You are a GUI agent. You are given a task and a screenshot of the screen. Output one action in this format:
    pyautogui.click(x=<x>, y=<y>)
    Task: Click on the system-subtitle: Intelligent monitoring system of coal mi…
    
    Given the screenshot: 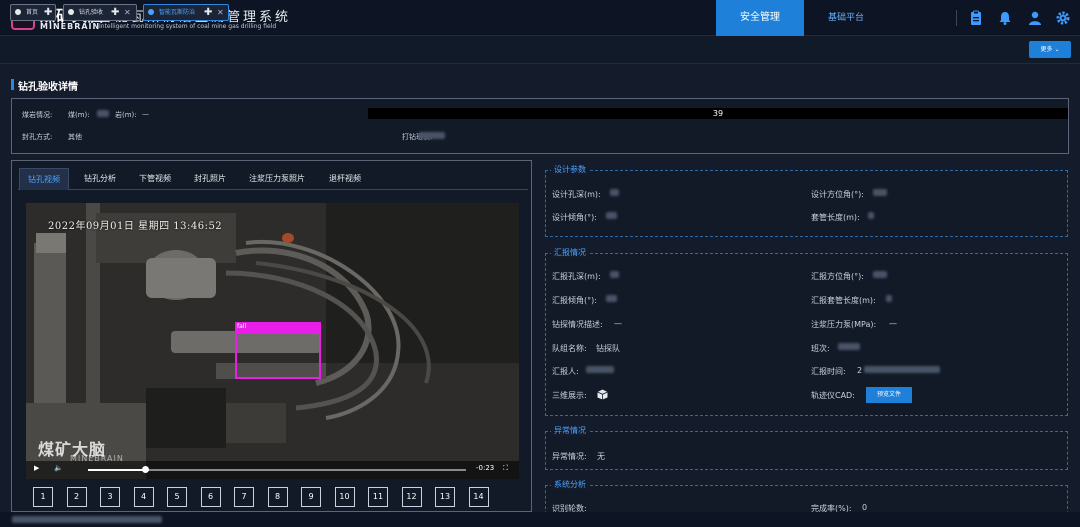 What is the action you would take?
    pyautogui.click(x=188, y=26)
    